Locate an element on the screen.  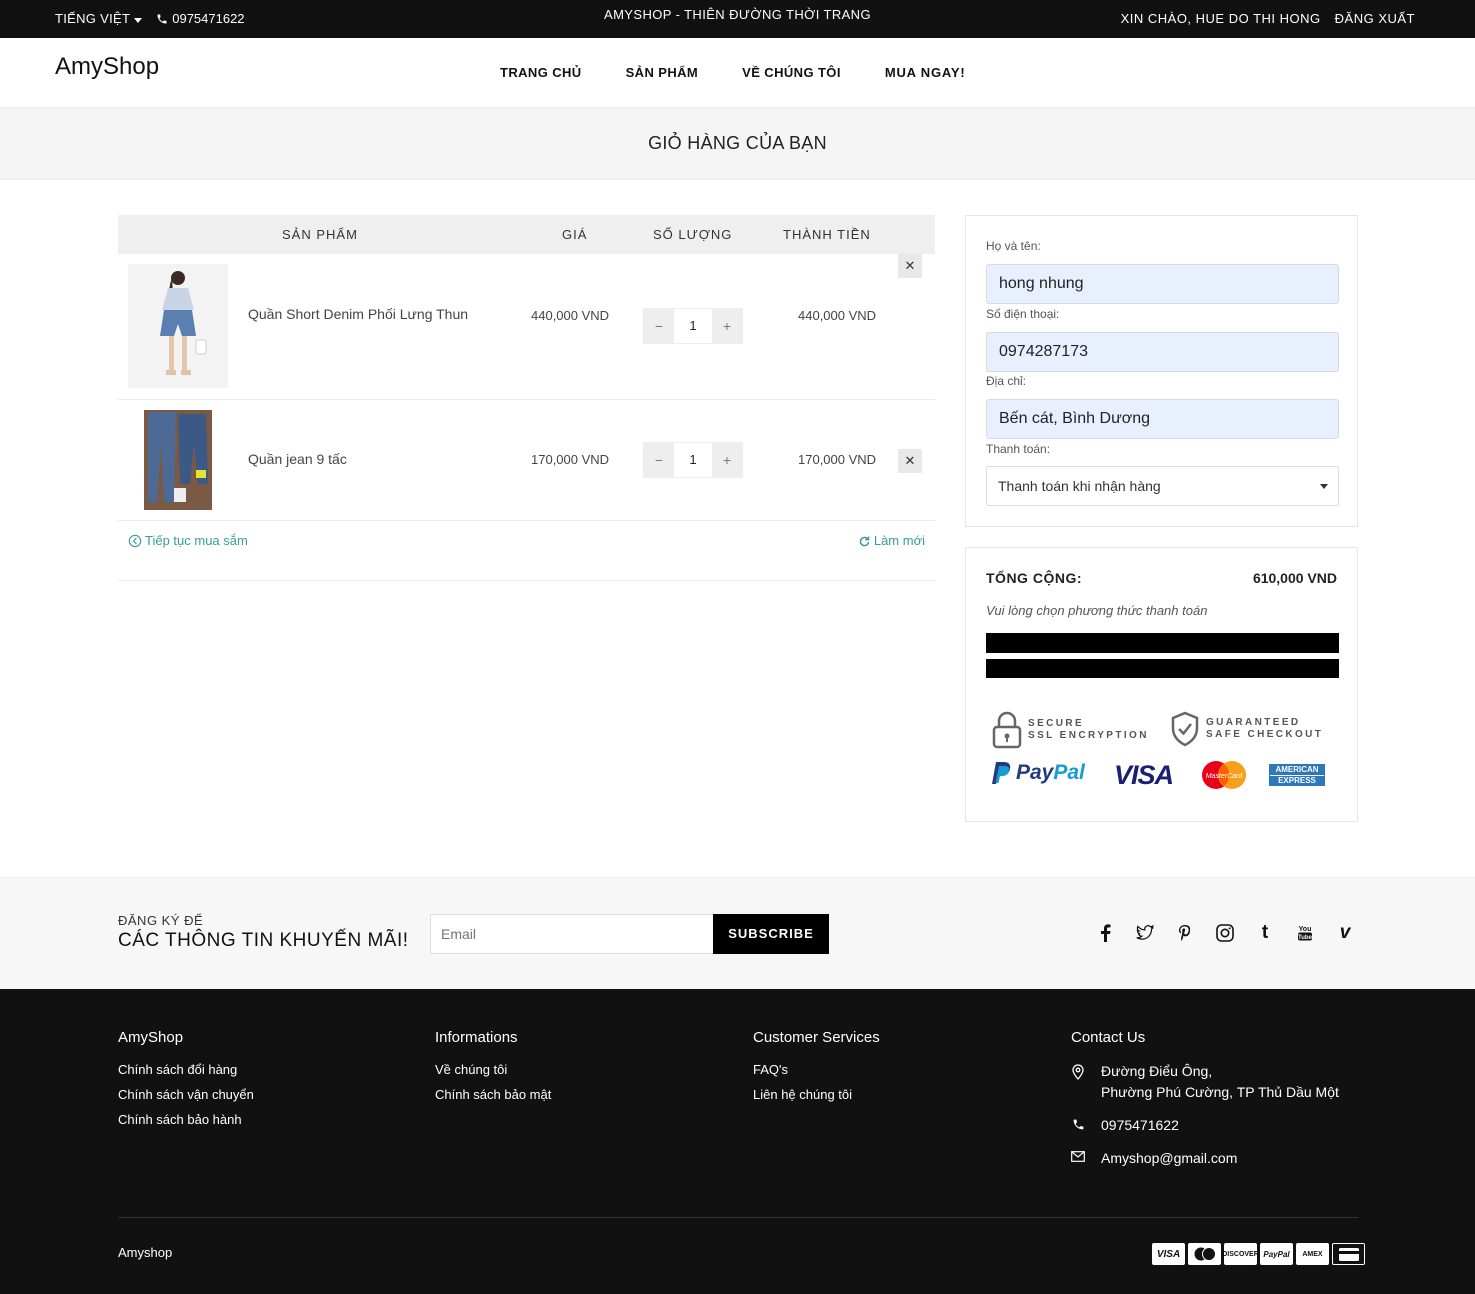
footer-link-shipping: Chính sách vận chuyển is located at coordinates (186, 1094).